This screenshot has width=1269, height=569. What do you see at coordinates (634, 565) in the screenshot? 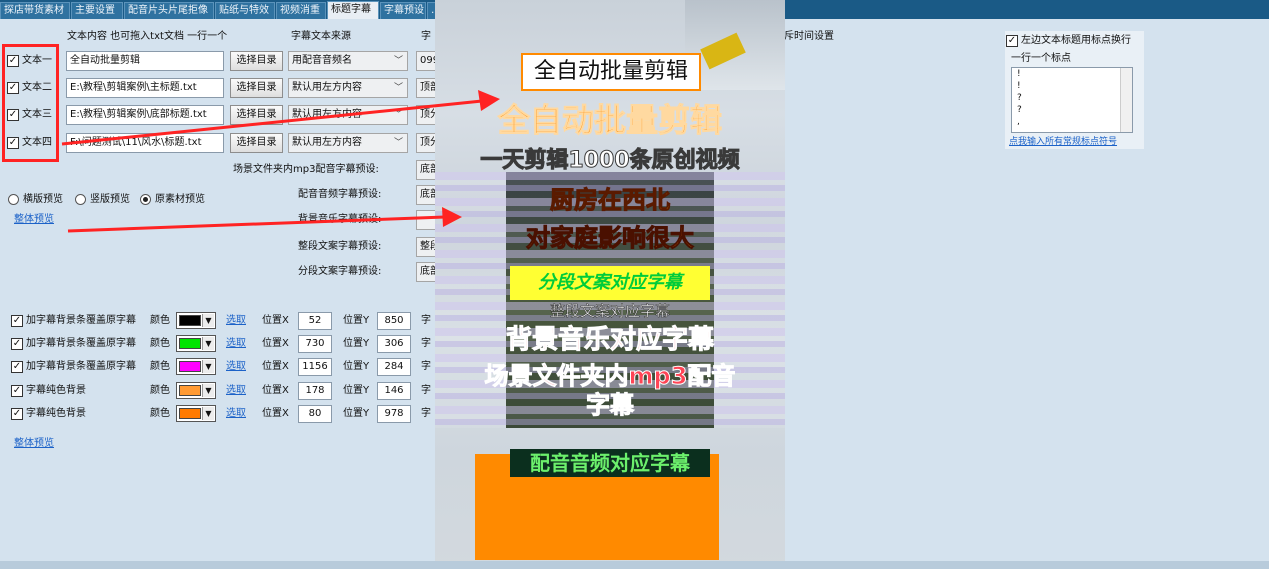
I see `status-strip` at bounding box center [634, 565].